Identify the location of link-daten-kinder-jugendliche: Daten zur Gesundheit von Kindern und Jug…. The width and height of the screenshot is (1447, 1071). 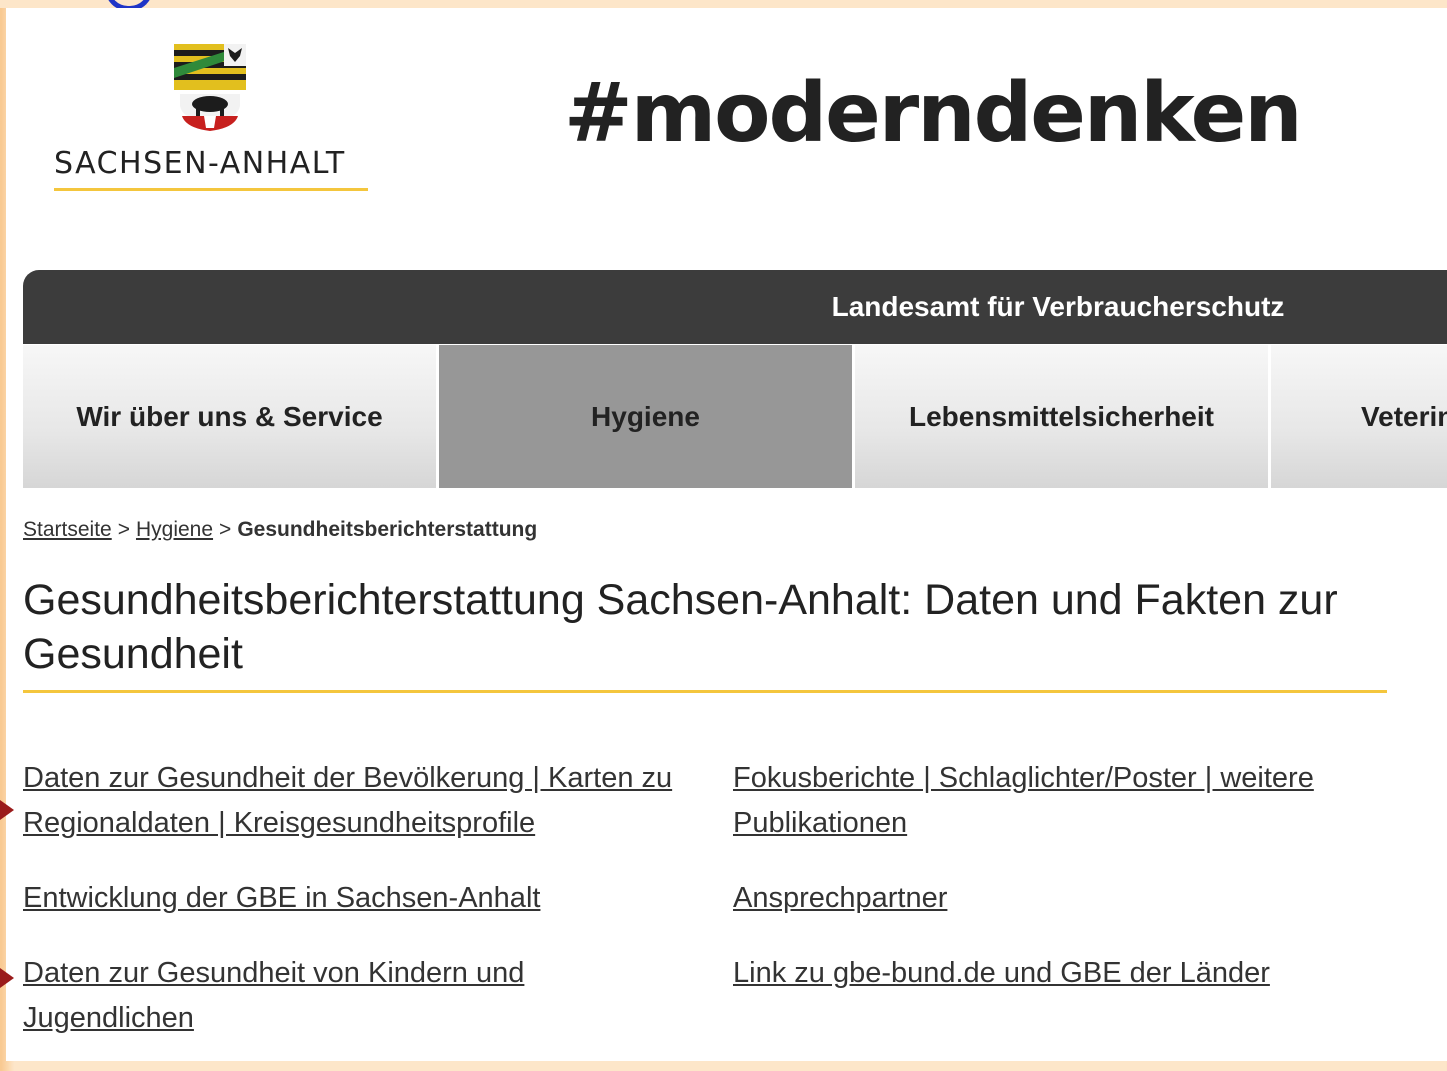
(363, 996).